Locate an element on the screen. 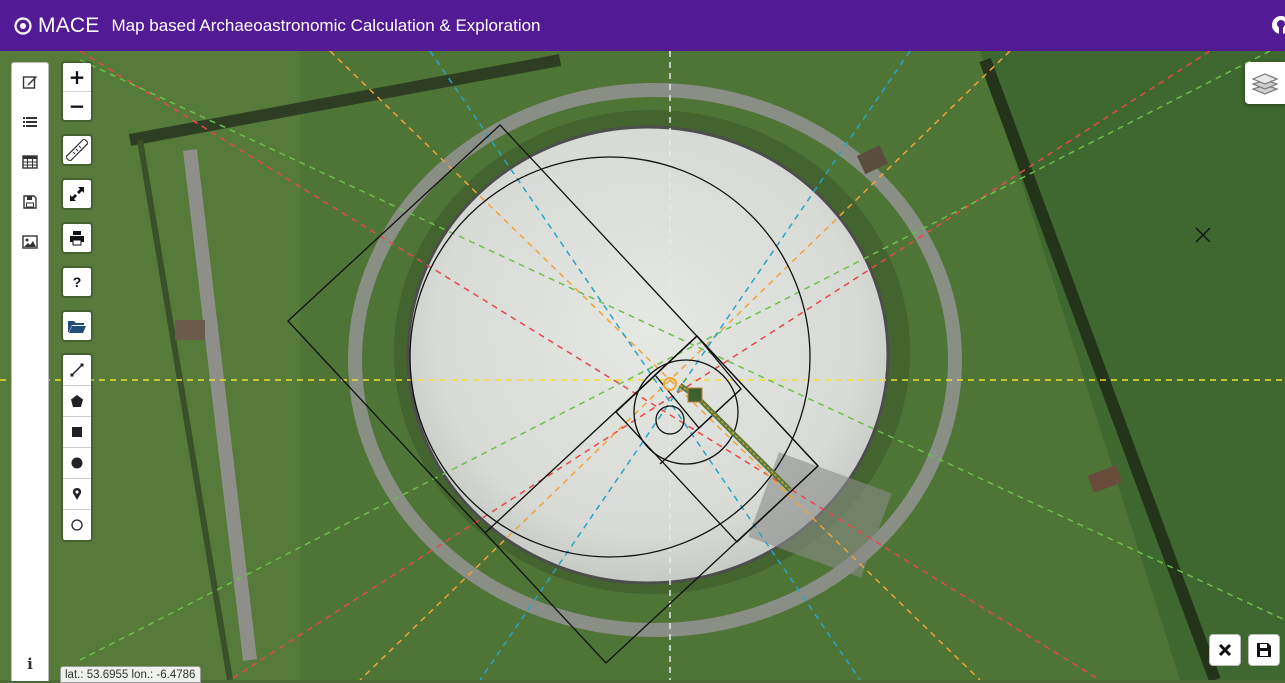  measure-control is located at coordinates (77, 150).